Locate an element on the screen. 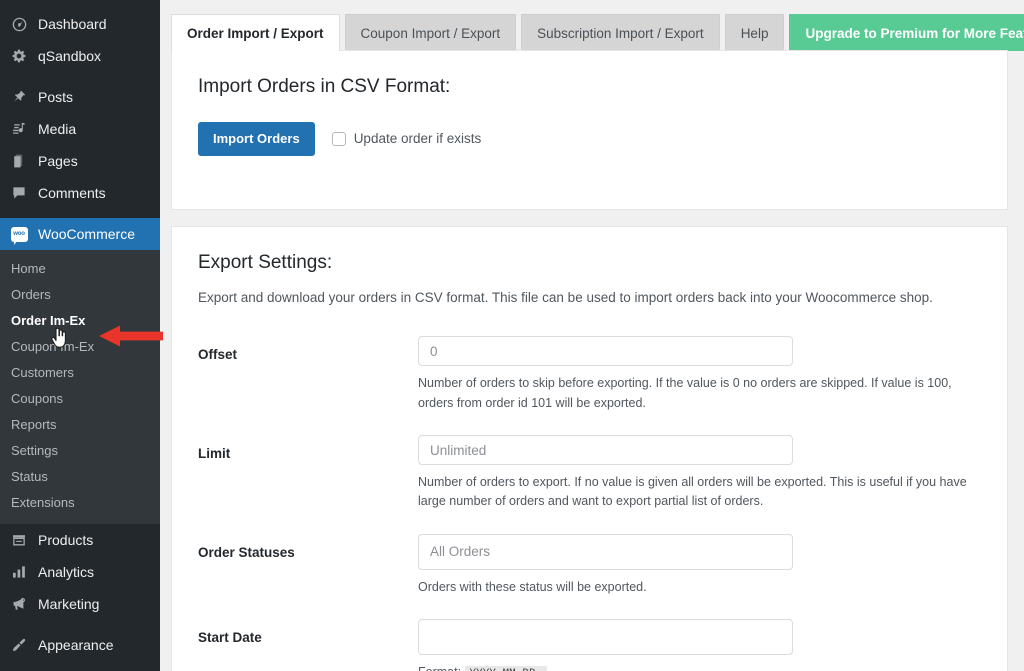 This screenshot has width=1024, height=671. submenu-item-coupons: Coupons is located at coordinates (80, 399).